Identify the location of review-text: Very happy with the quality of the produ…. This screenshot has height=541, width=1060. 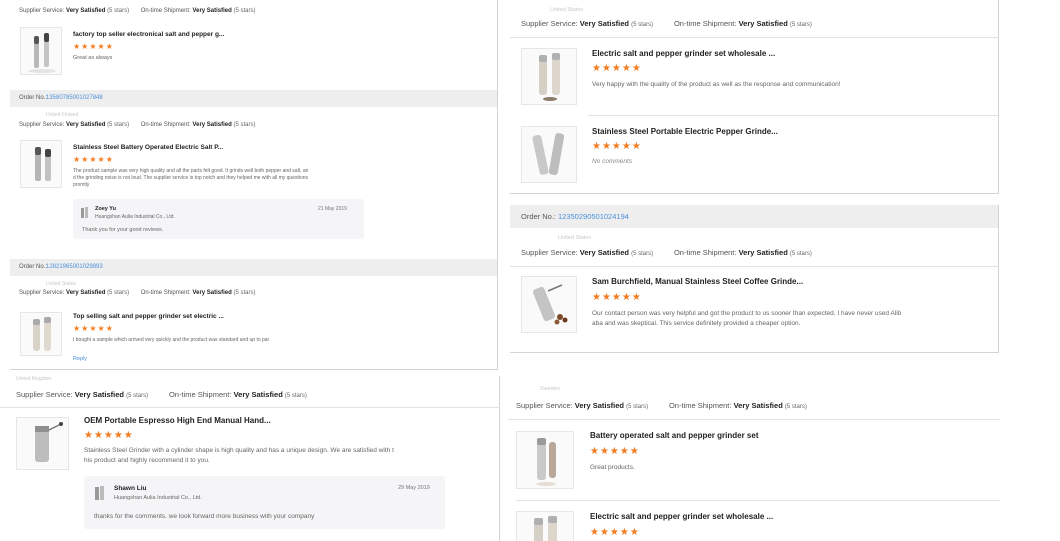
(716, 84).